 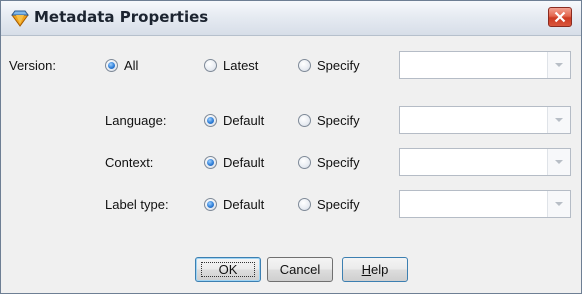 I want to click on label-type-specify-radio, so click(x=304, y=204).